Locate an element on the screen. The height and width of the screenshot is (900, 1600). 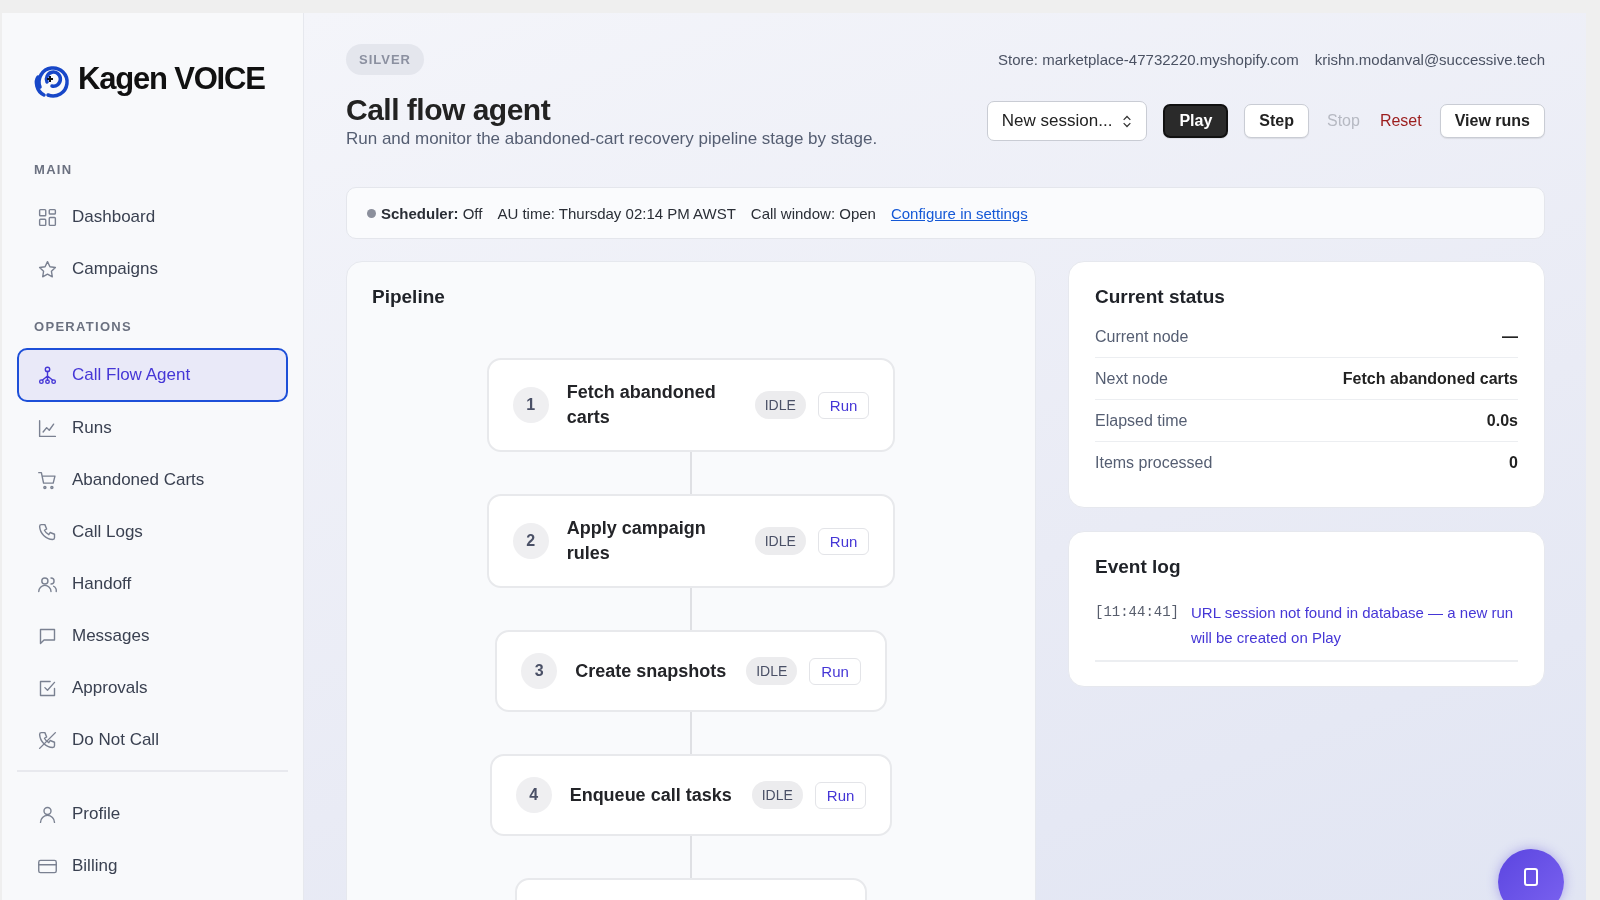
log-time: [11:44:41] is located at coordinates (1137, 612).